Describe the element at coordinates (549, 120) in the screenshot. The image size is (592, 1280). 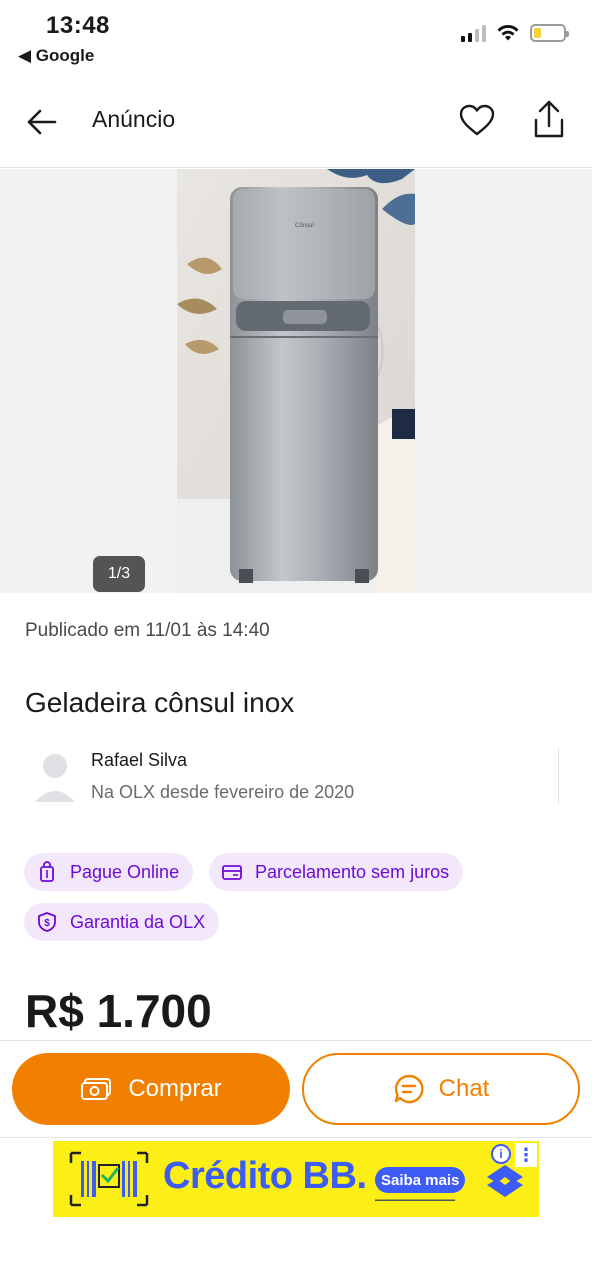
I see `share-icon` at that location.